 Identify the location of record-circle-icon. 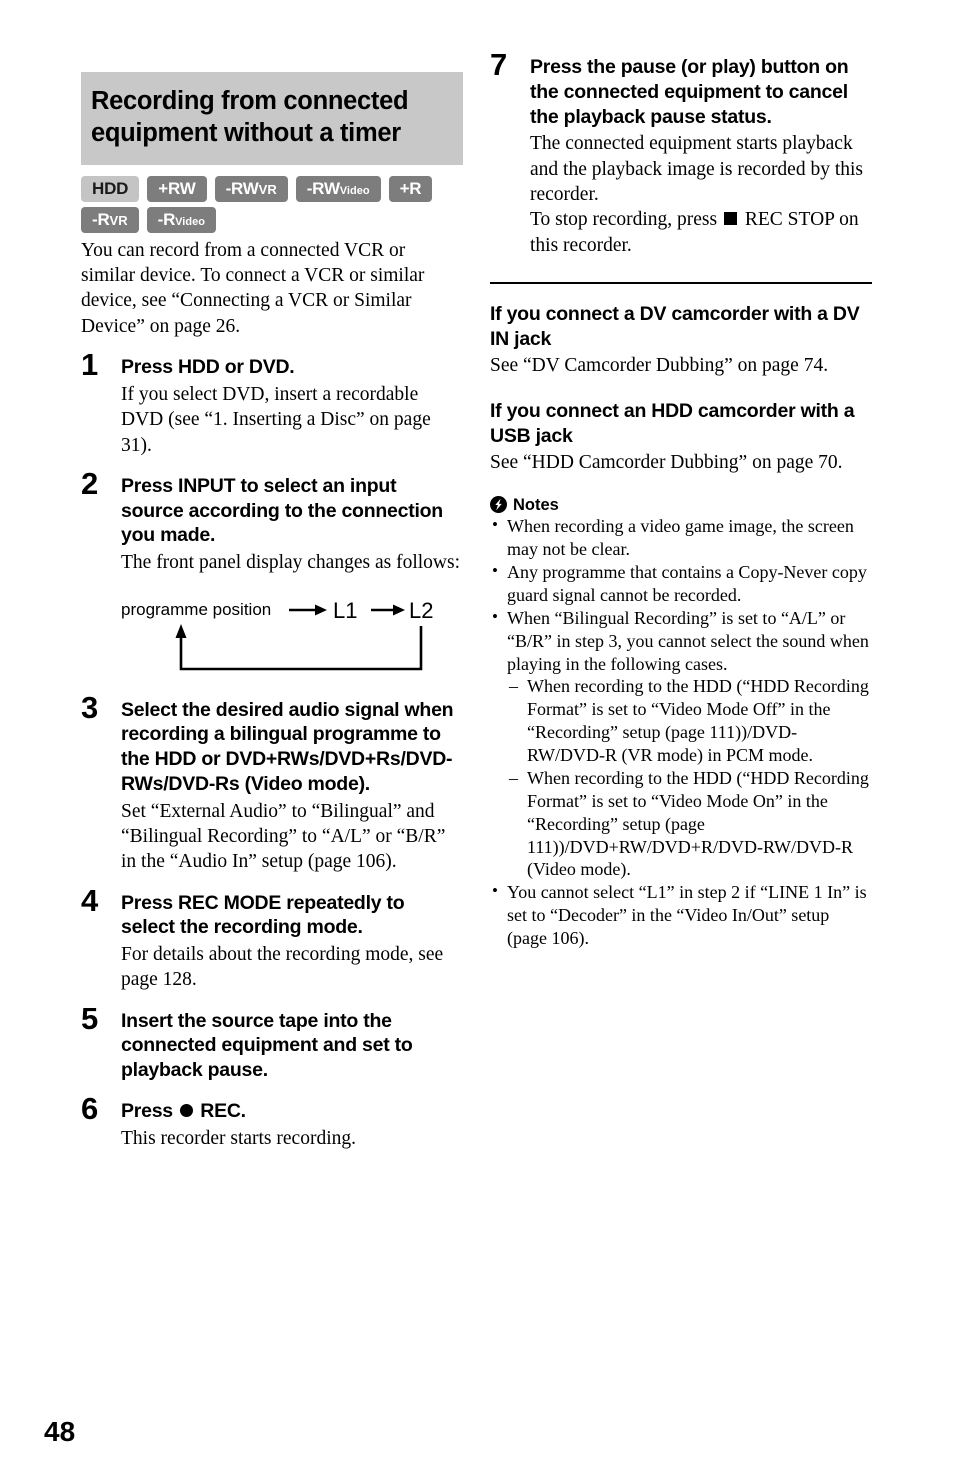
(187, 1110).